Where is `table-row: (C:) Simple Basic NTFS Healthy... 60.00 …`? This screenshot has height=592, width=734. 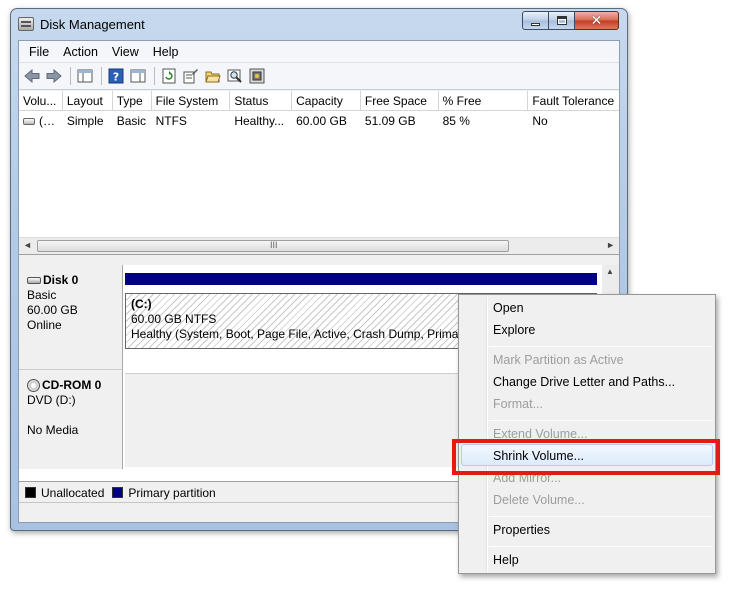
table-row: (C:) Simple Basic NTFS Healthy... 60.00 … is located at coordinates (319, 120).